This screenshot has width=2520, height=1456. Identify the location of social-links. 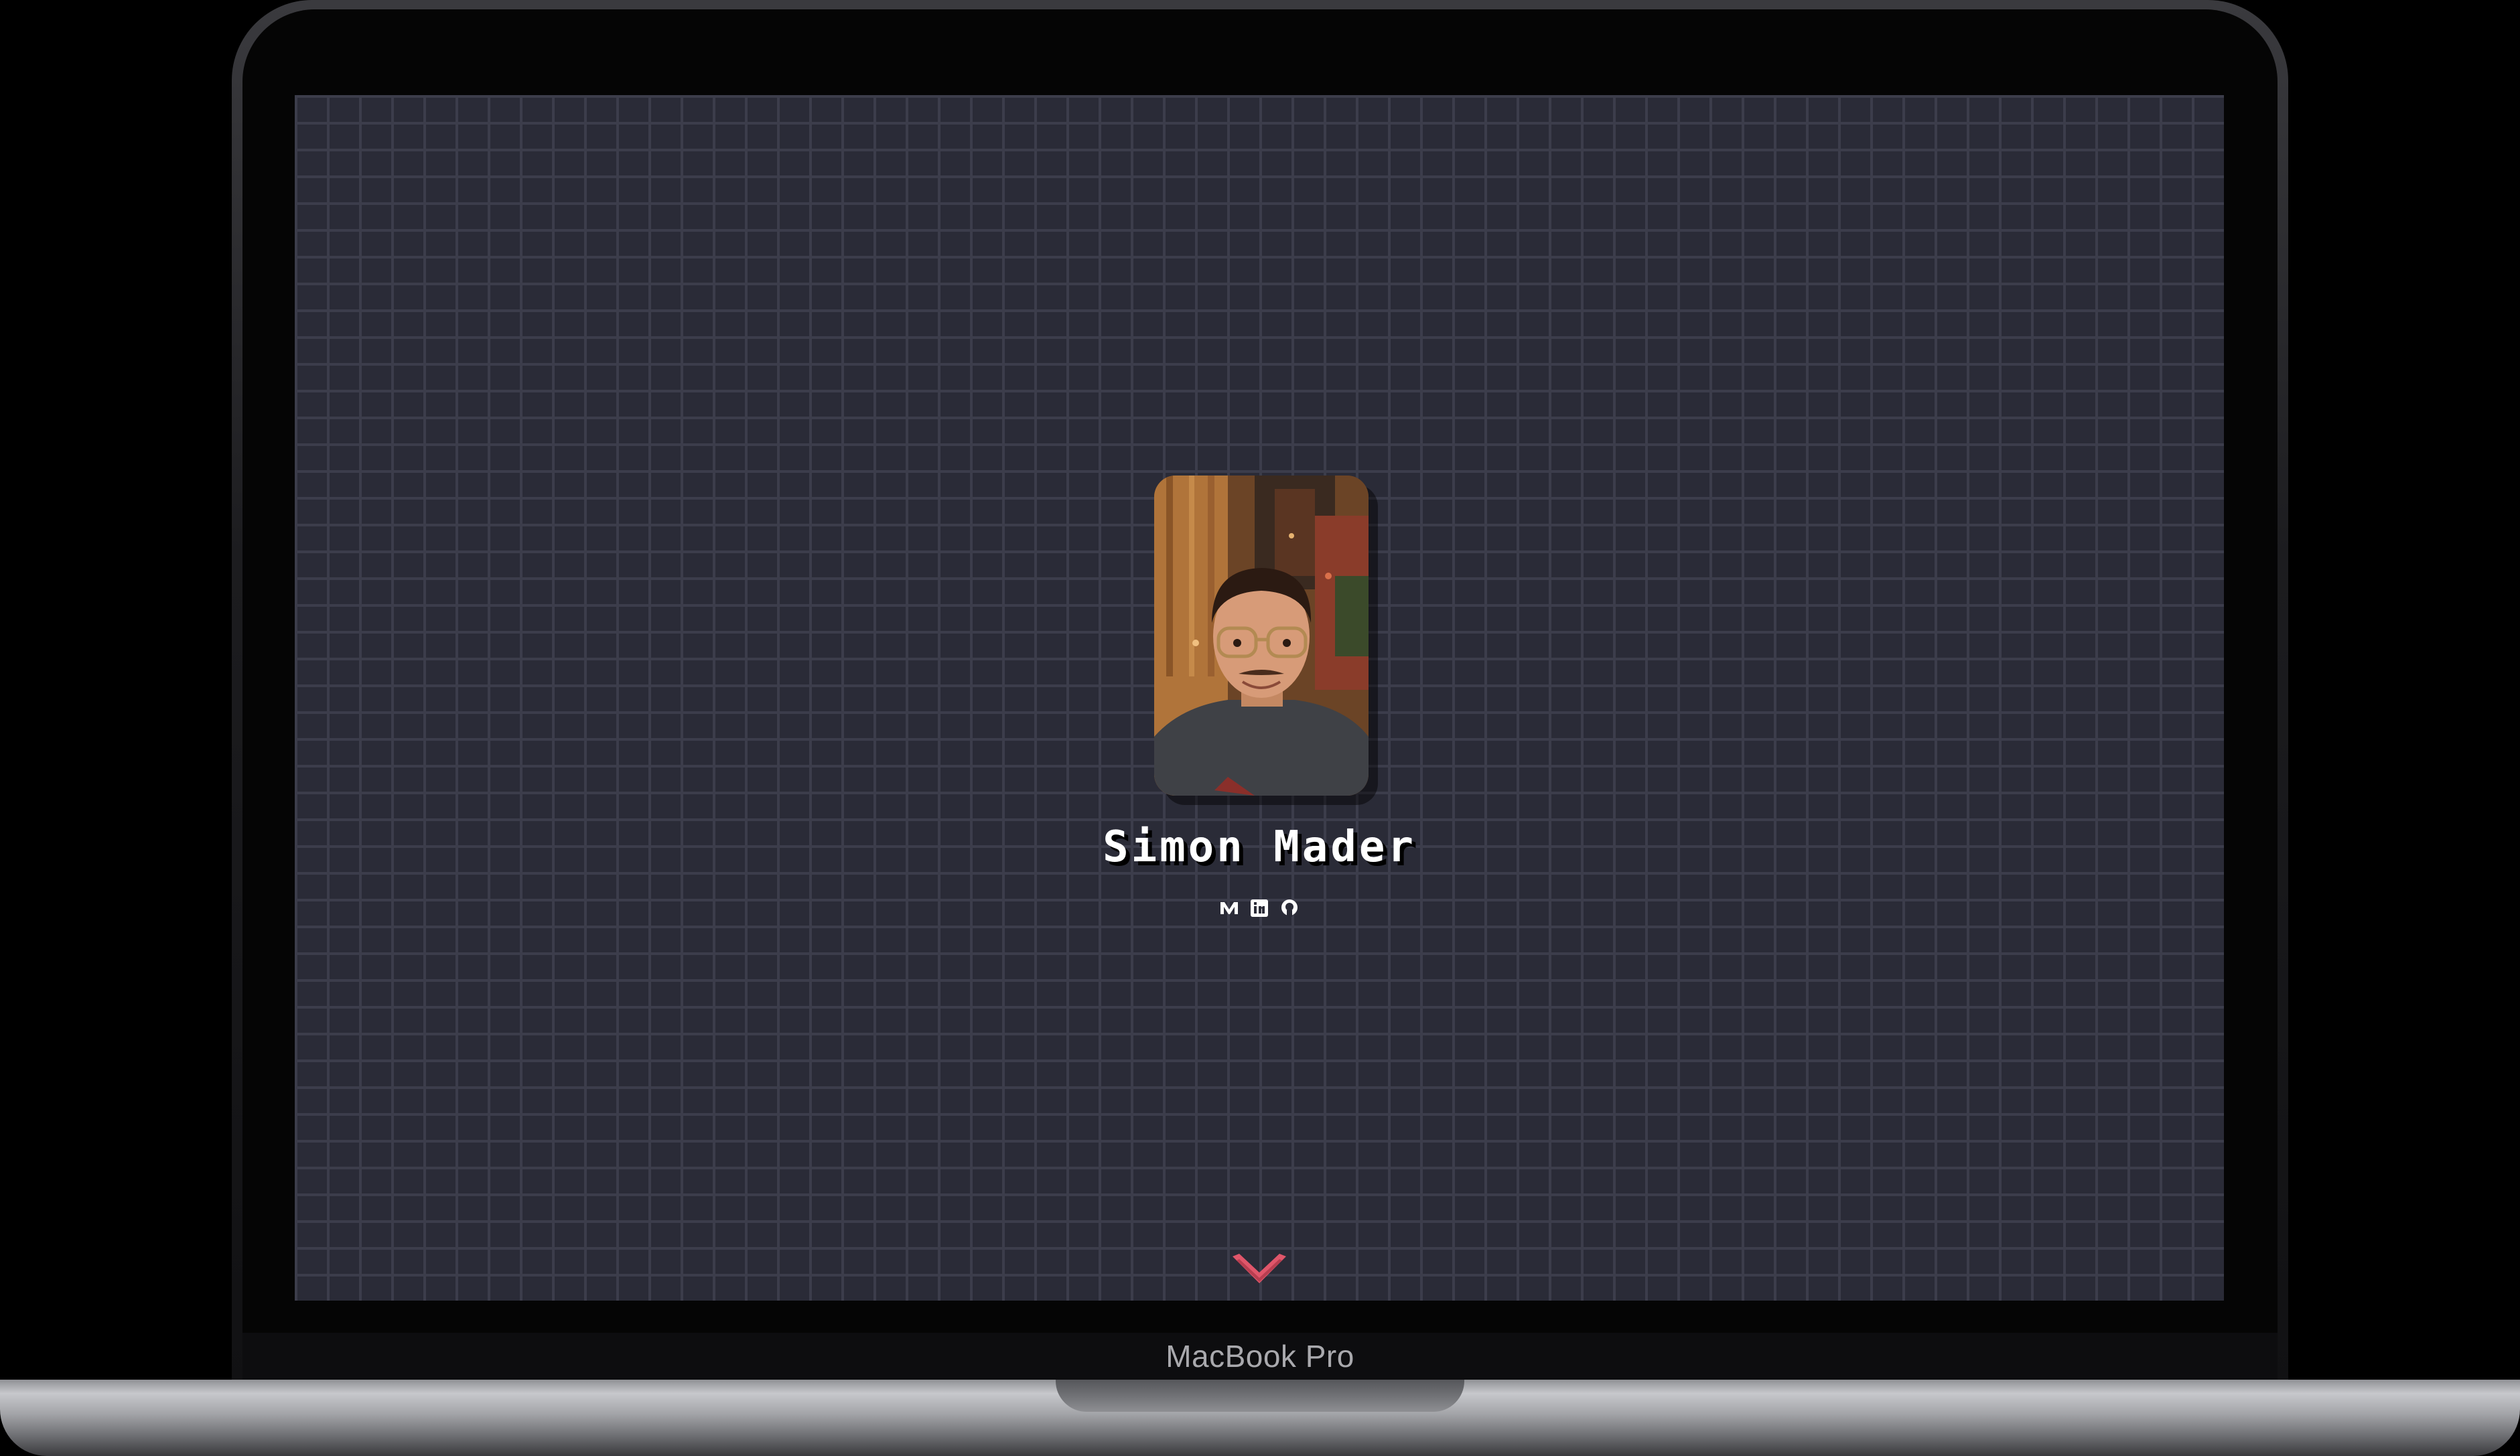
(1259, 908).